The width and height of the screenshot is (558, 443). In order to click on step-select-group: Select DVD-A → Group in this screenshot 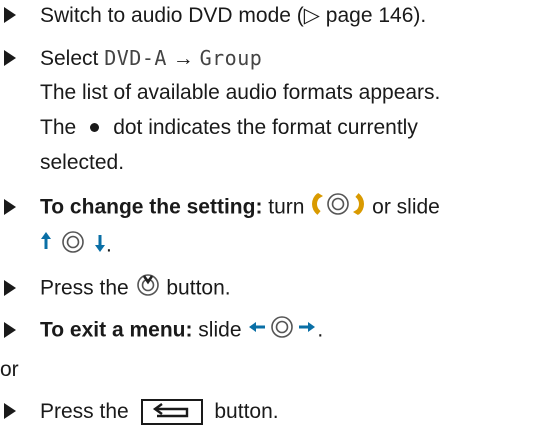, I will do `click(131, 59)`.